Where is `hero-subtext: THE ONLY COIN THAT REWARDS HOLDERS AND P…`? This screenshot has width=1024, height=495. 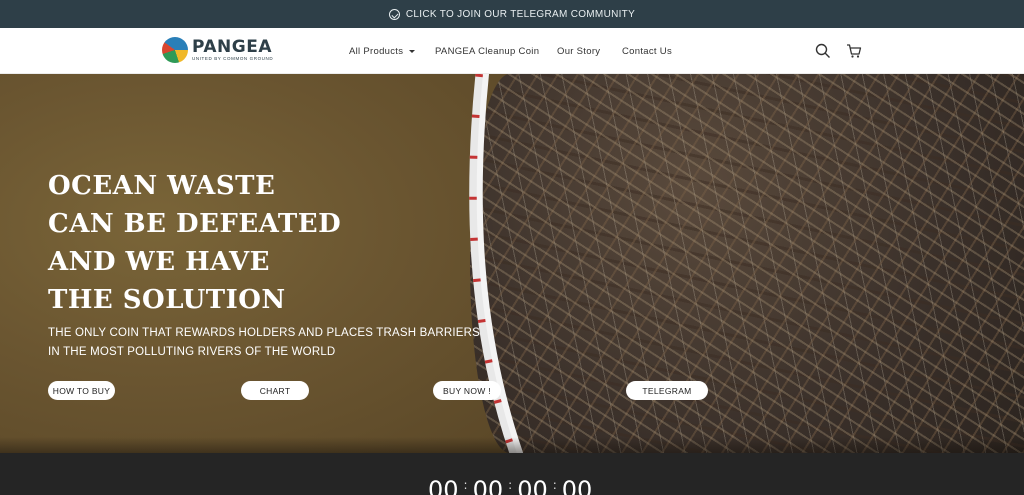 hero-subtext: THE ONLY COIN THAT REWARDS HOLDERS AND P… is located at coordinates (264, 343).